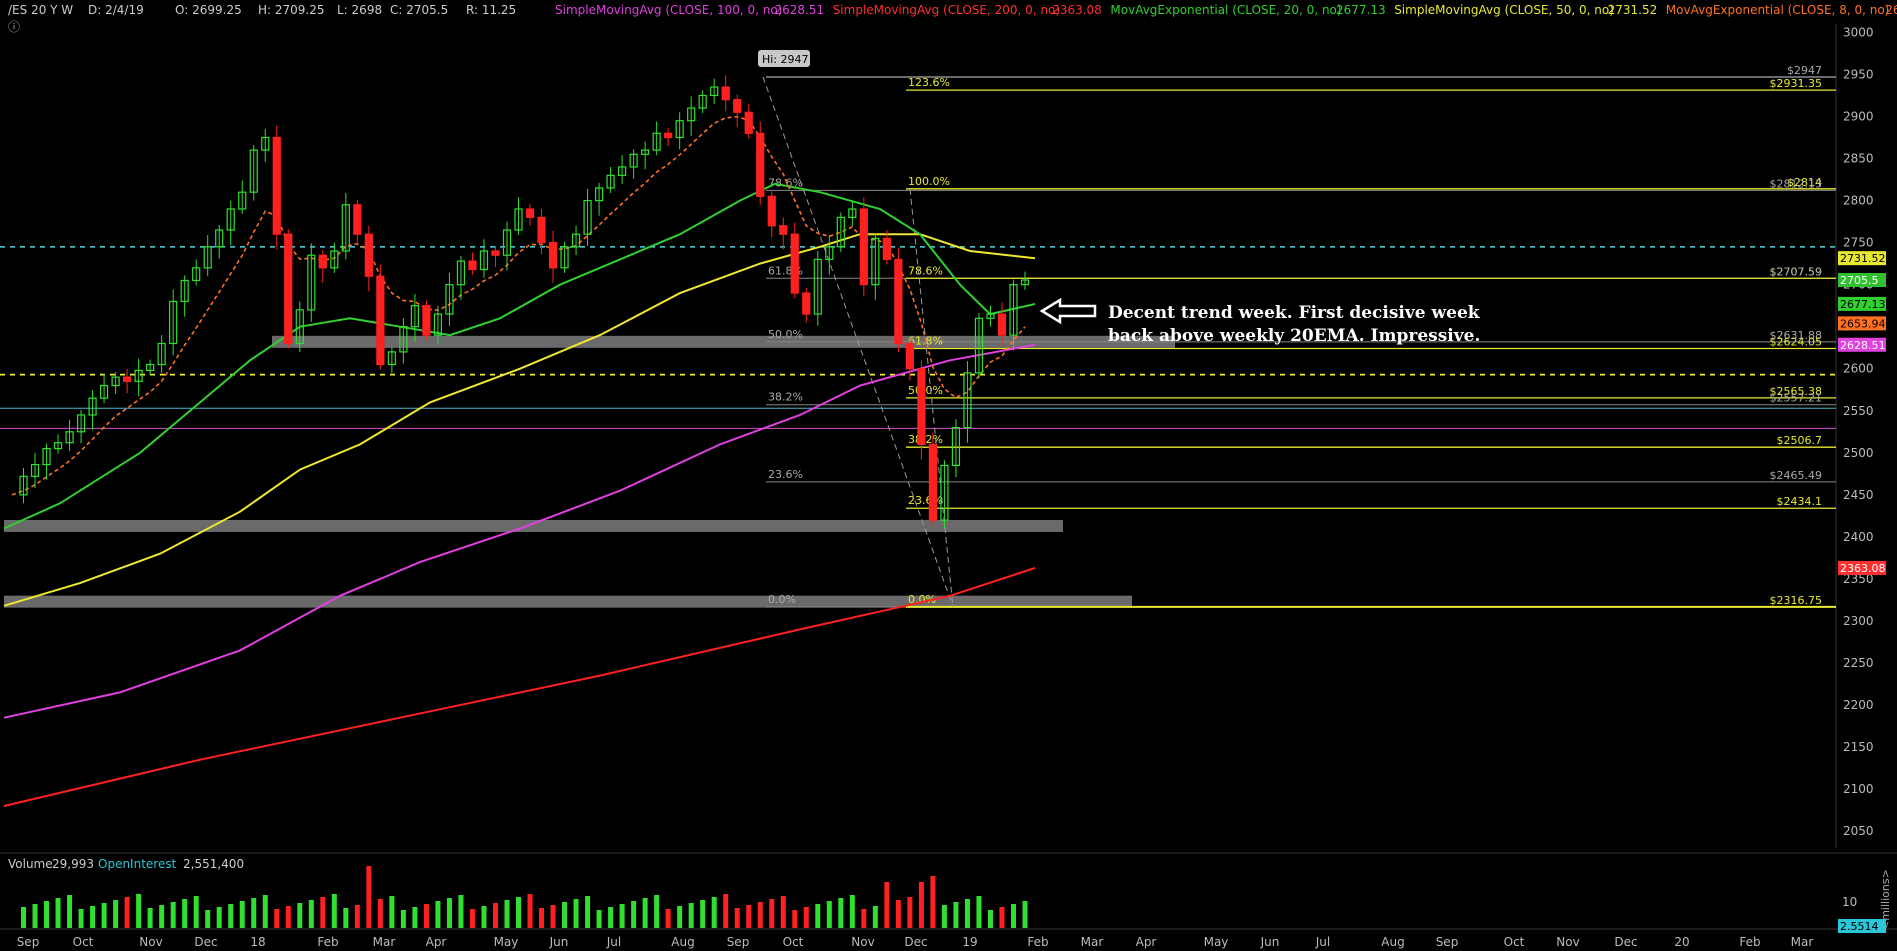 Image resolution: width=1897 pixels, height=951 pixels. I want to click on x-tick-14: Nov, so click(862, 942).